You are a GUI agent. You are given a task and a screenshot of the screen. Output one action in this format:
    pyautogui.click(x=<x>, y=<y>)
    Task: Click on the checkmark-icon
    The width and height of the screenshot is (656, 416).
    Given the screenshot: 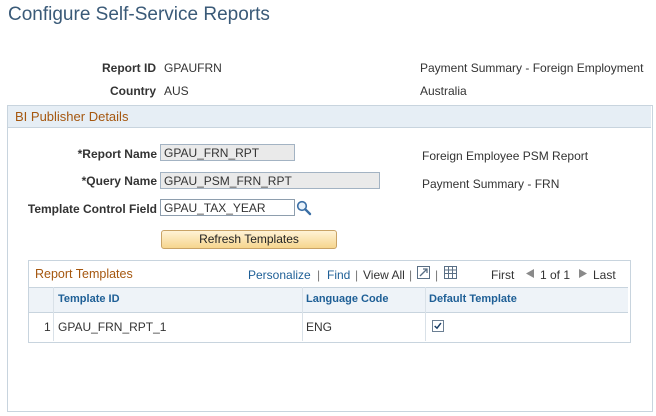 What is the action you would take?
    pyautogui.click(x=438, y=326)
    